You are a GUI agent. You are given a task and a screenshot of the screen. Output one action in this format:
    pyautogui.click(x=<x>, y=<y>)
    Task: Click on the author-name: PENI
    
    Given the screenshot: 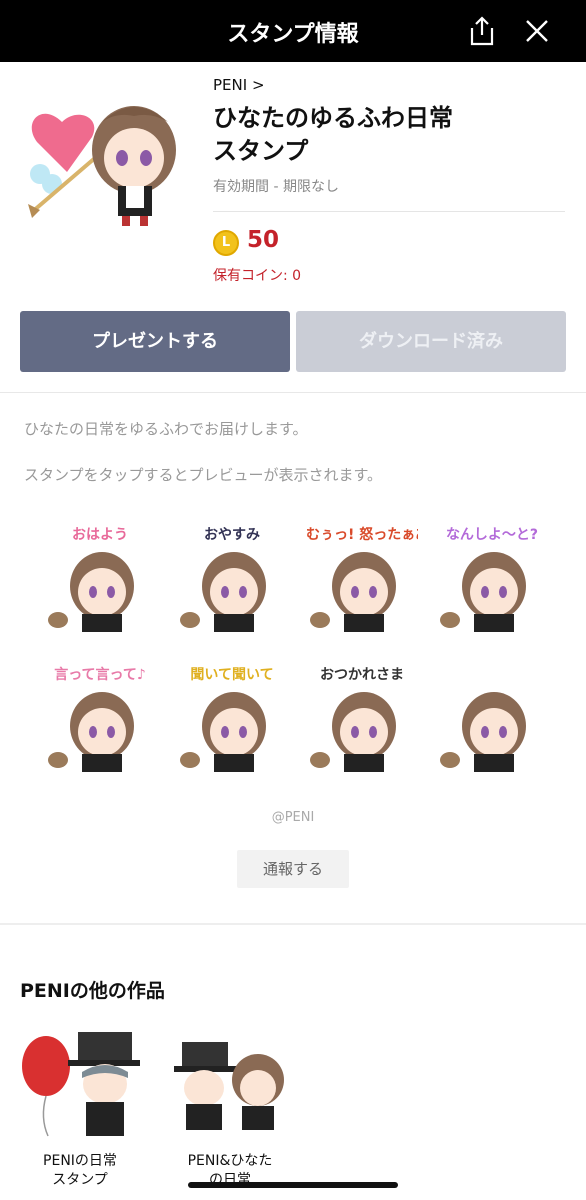 What is the action you would take?
    pyautogui.click(x=230, y=85)
    